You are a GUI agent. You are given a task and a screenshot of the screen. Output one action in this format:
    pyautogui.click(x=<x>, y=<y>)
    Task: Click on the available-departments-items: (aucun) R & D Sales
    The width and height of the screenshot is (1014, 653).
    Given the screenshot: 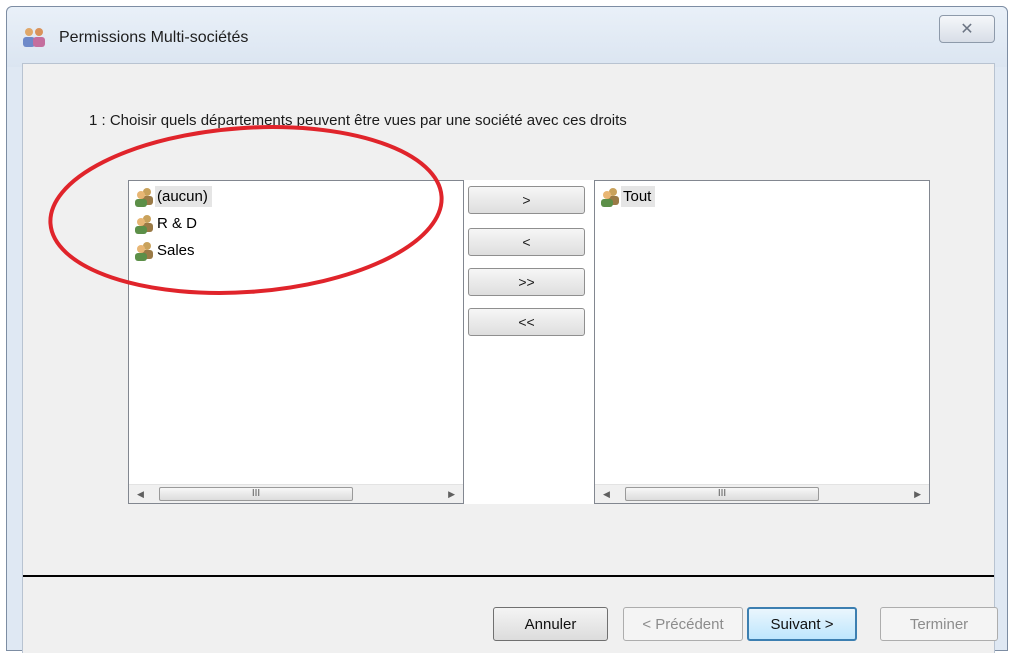 What is the action you would take?
    pyautogui.click(x=296, y=333)
    